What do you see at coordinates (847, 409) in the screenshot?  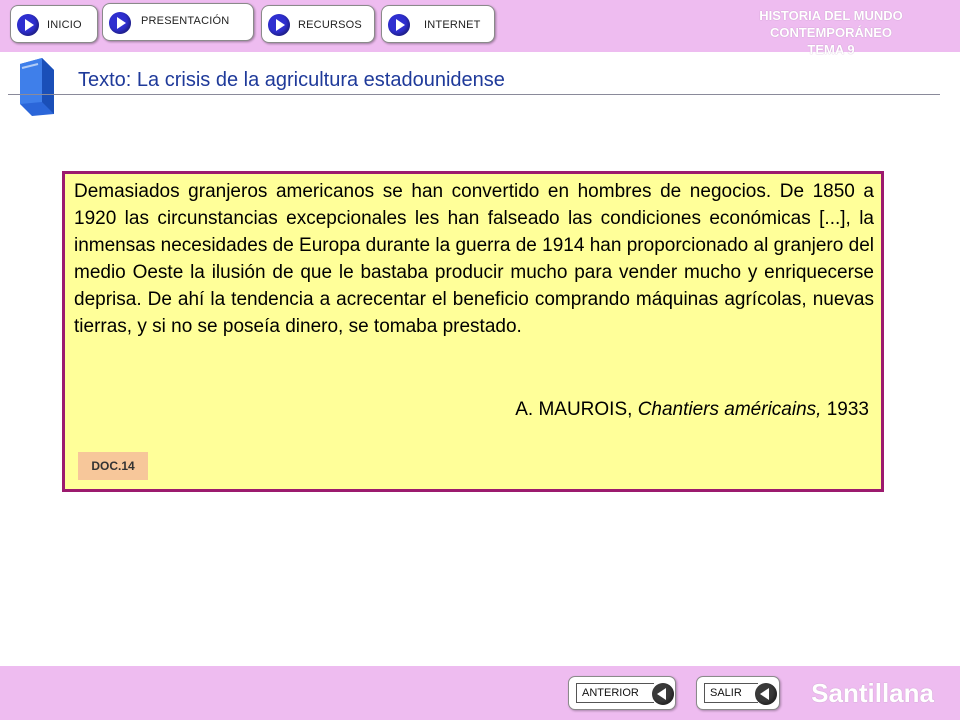 I see `citation-year: 1933` at bounding box center [847, 409].